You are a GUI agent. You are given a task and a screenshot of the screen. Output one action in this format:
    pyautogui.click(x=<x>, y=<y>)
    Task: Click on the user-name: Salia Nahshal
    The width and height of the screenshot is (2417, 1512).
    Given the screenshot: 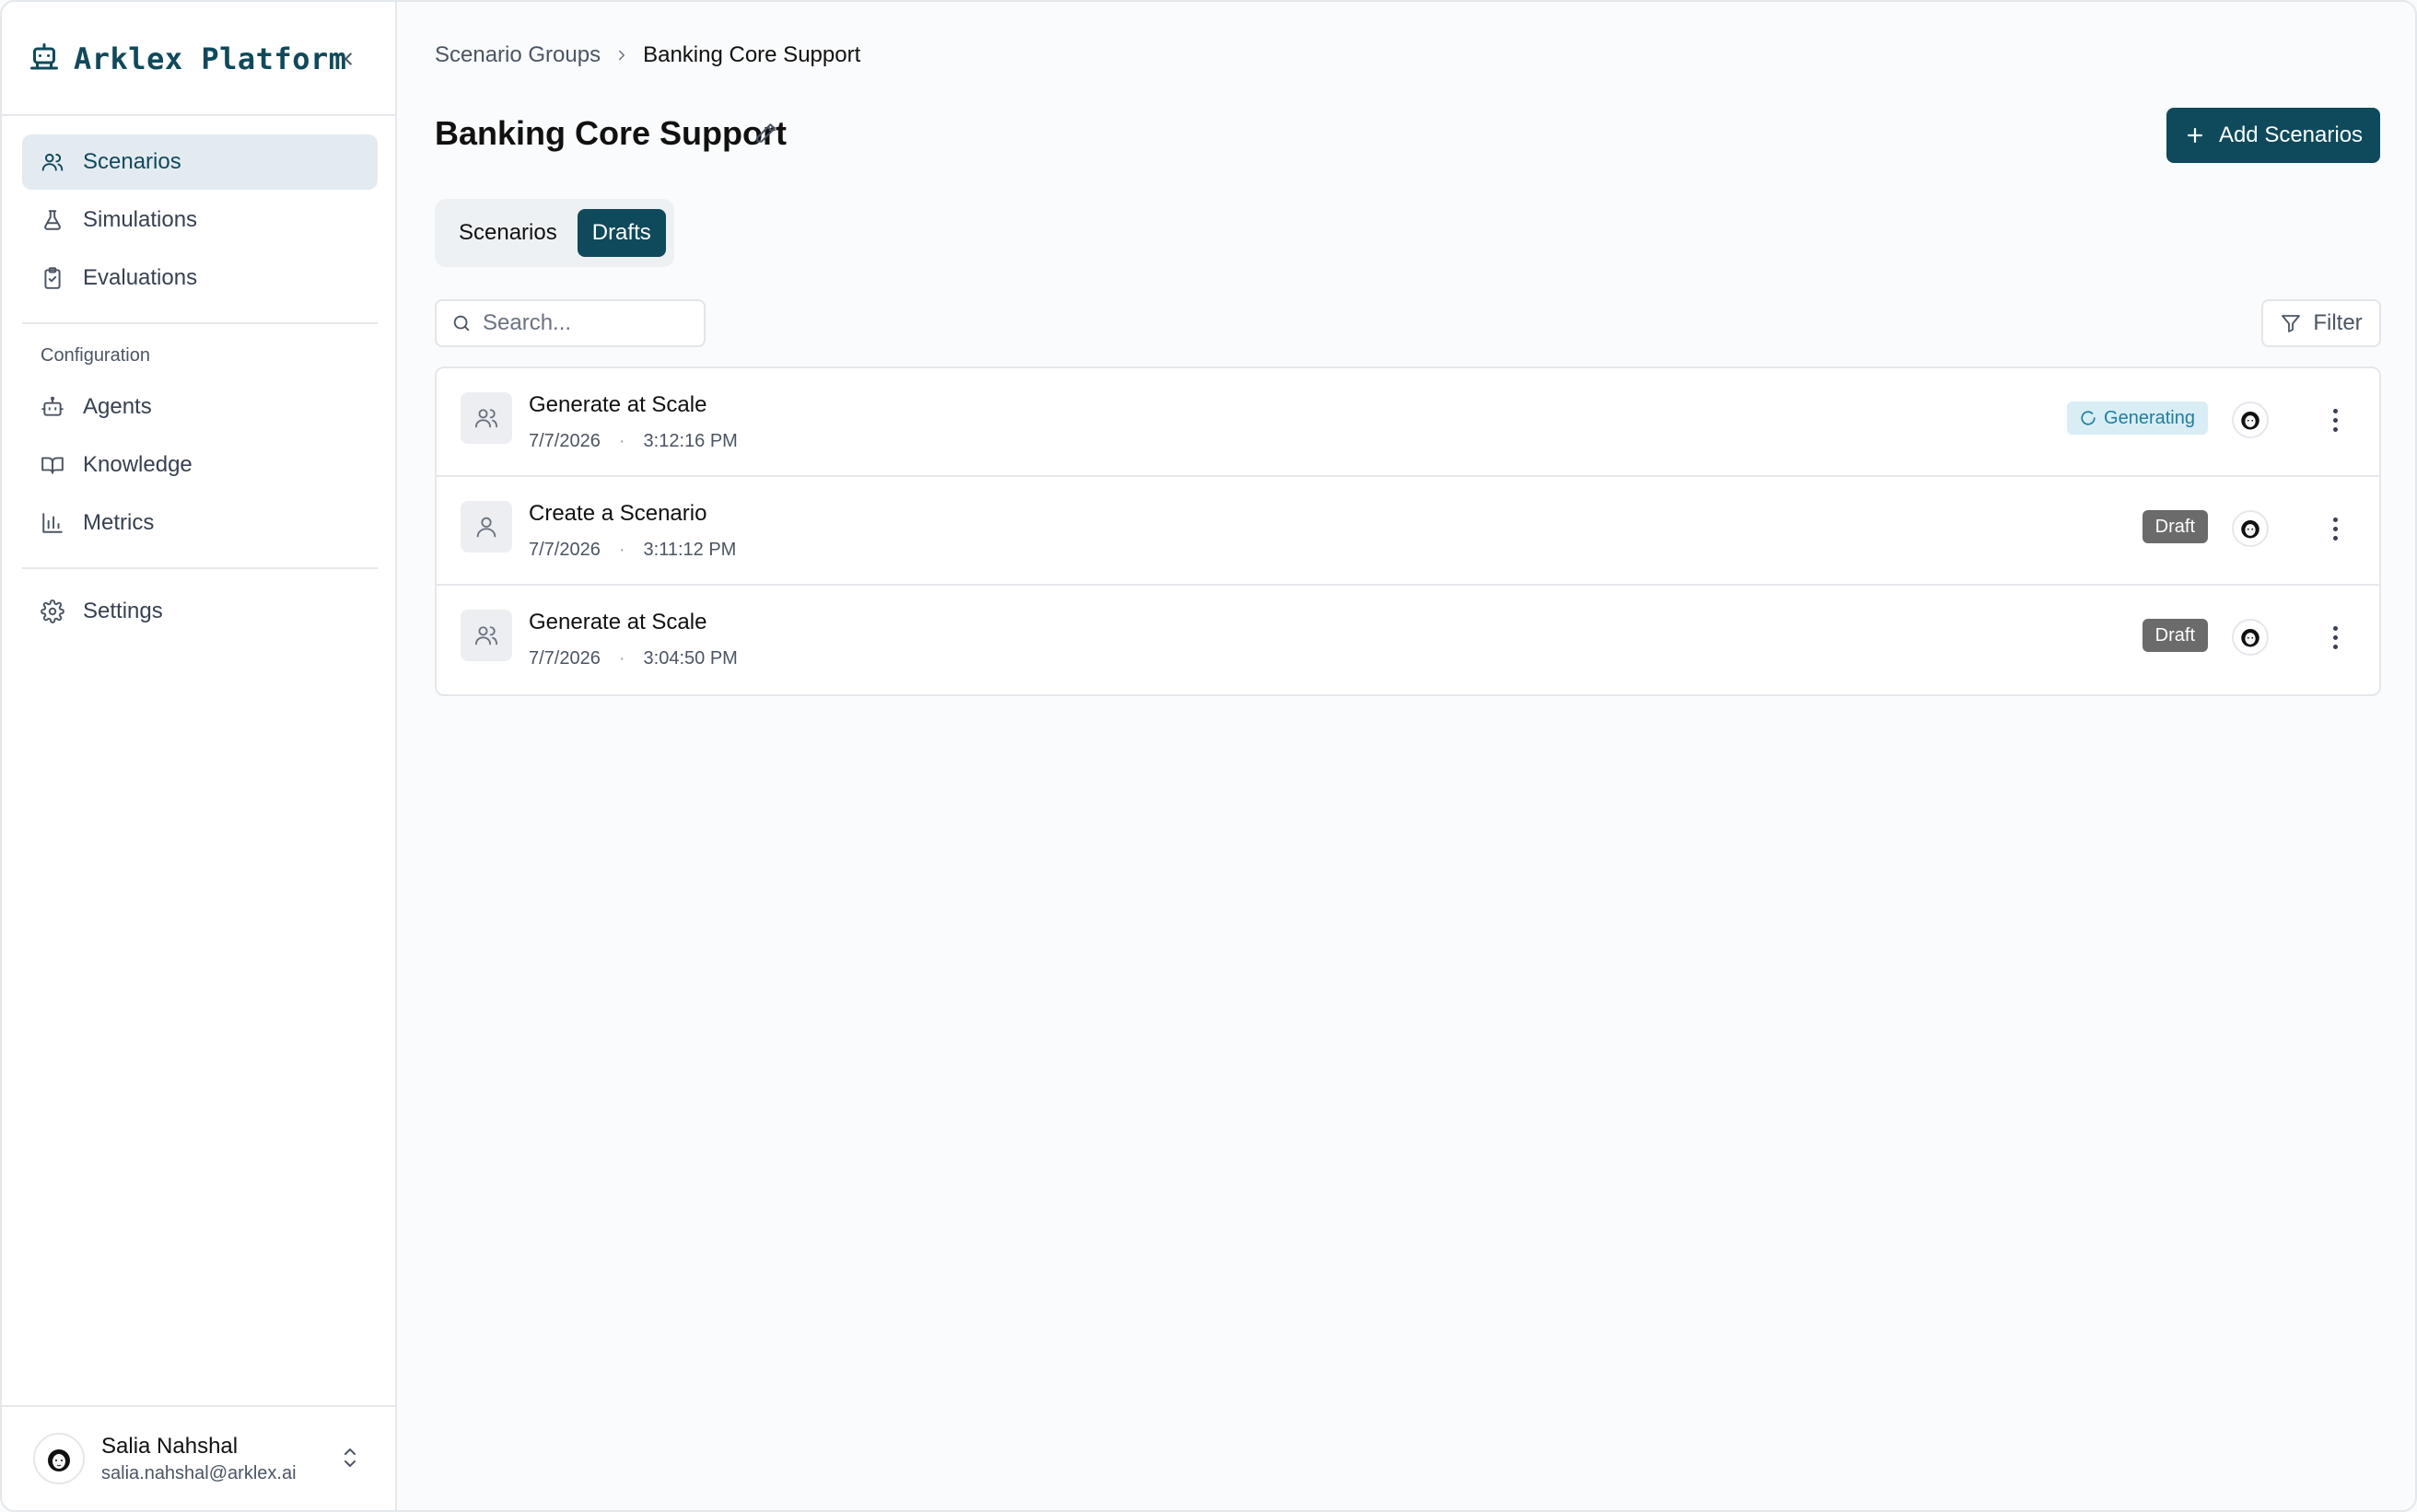 What is the action you would take?
    pyautogui.click(x=170, y=1446)
    